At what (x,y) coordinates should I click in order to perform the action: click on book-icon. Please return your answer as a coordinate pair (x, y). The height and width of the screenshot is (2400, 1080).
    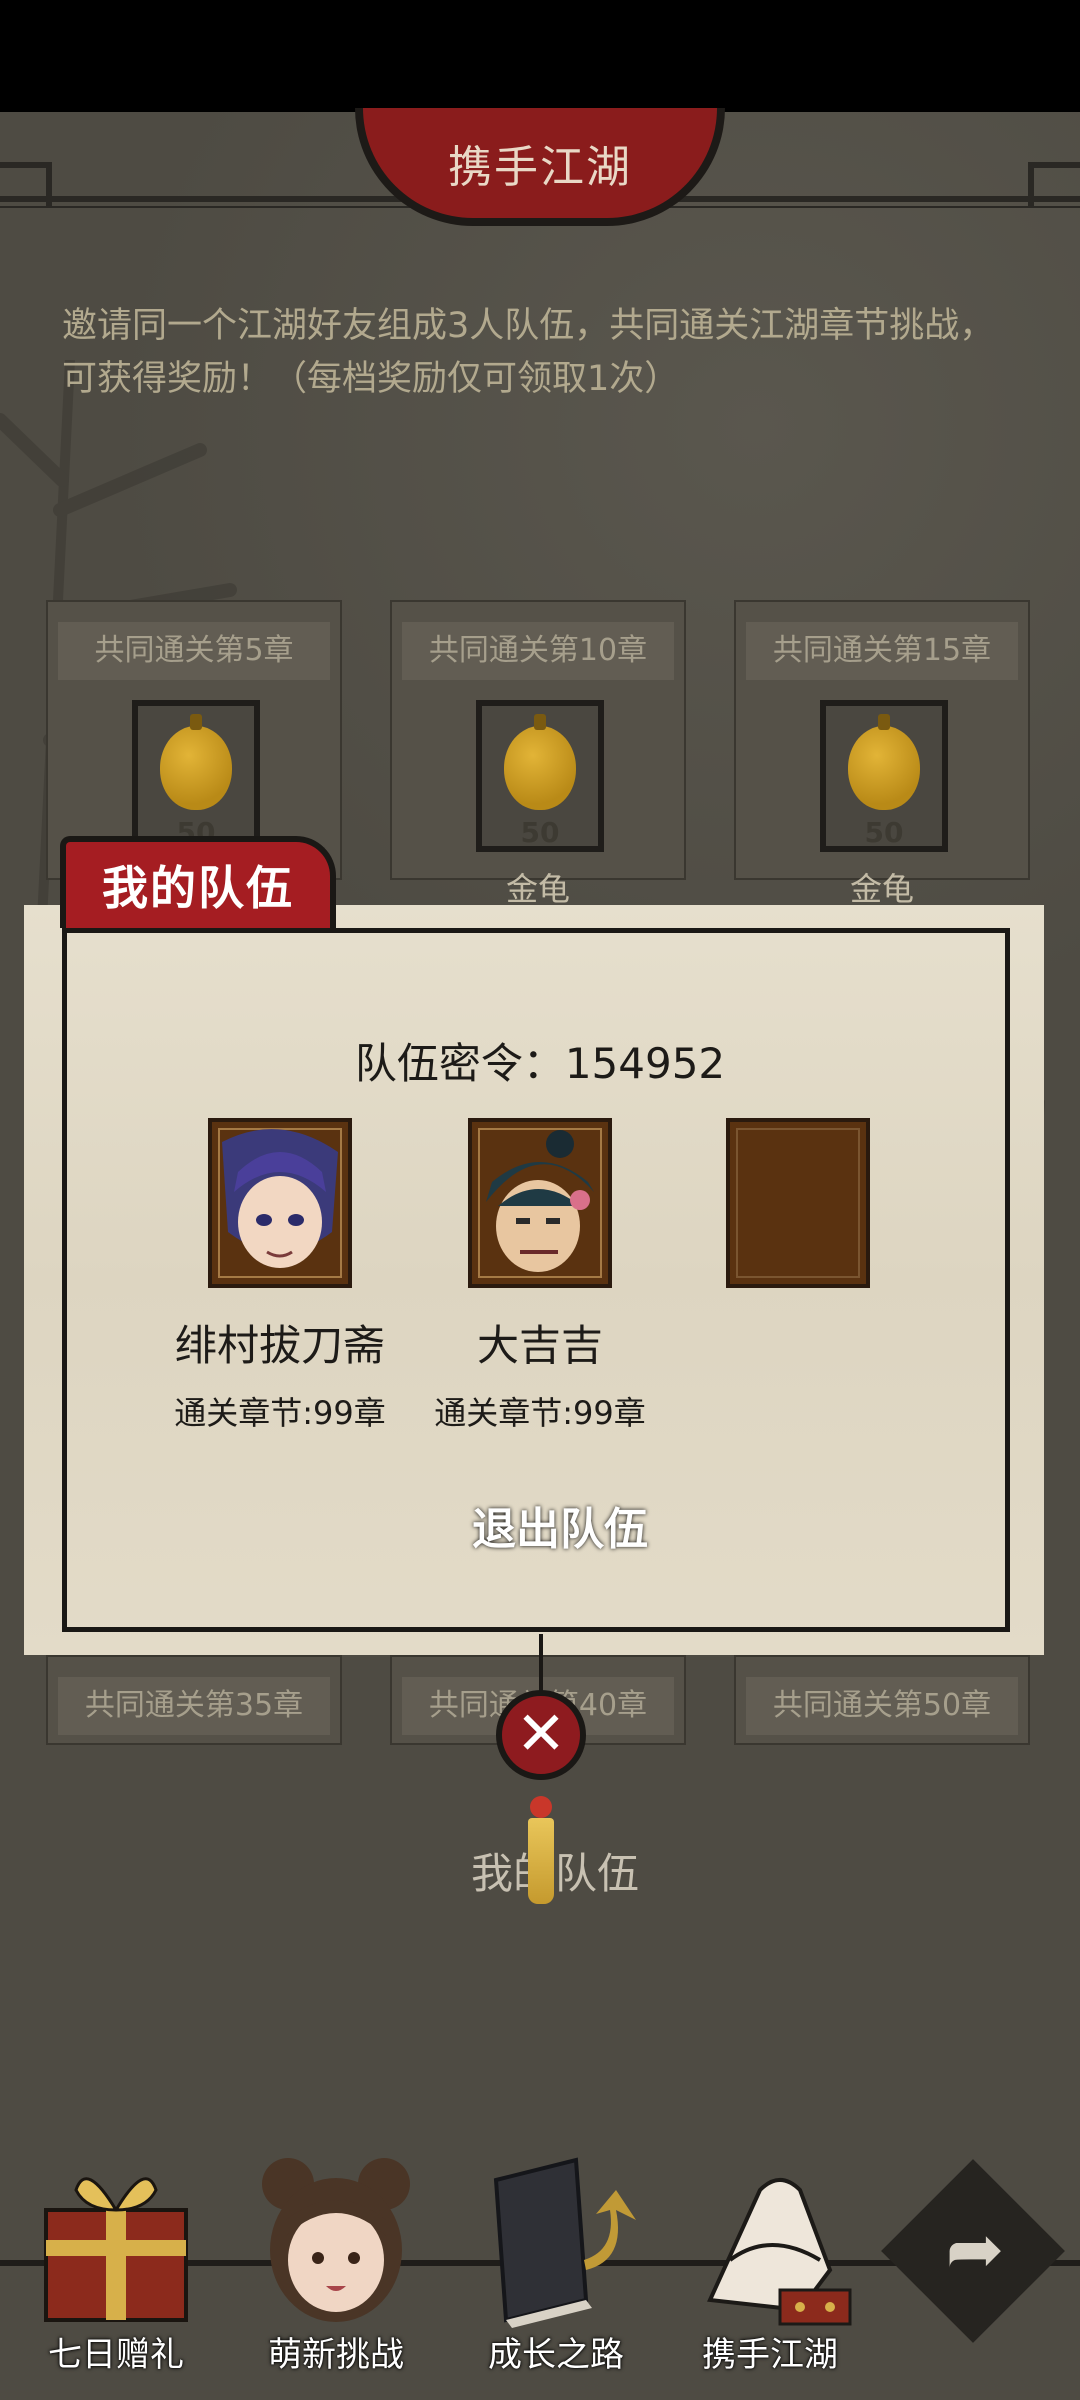
    Looking at the image, I should click on (564, 2242).